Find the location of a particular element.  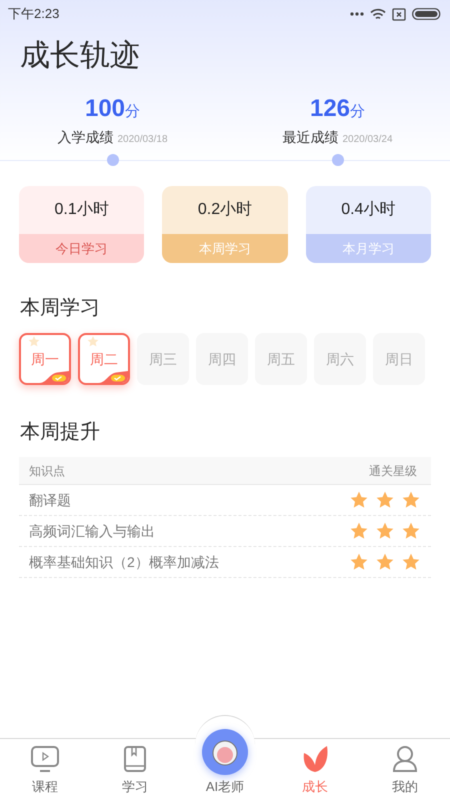

book-icon is located at coordinates (135, 758).